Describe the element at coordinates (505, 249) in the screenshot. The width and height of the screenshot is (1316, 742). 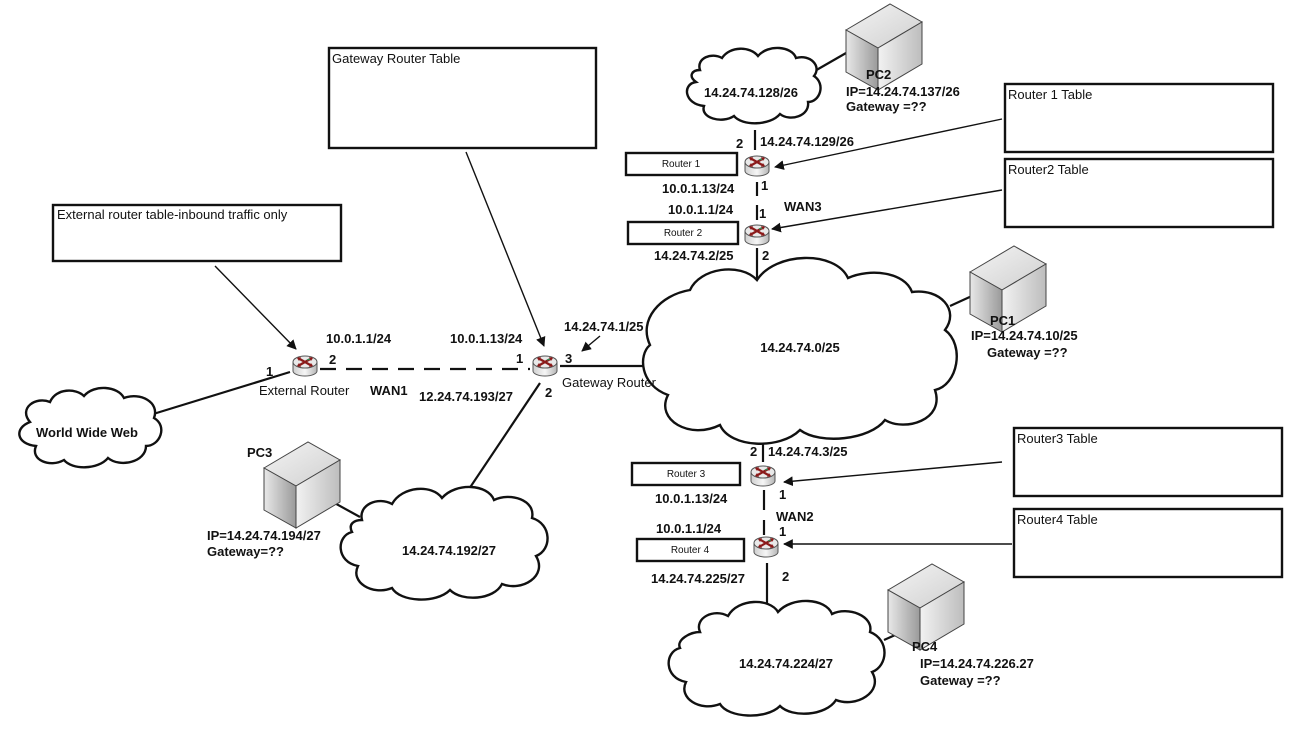
I see `arrow-gateway-table` at that location.